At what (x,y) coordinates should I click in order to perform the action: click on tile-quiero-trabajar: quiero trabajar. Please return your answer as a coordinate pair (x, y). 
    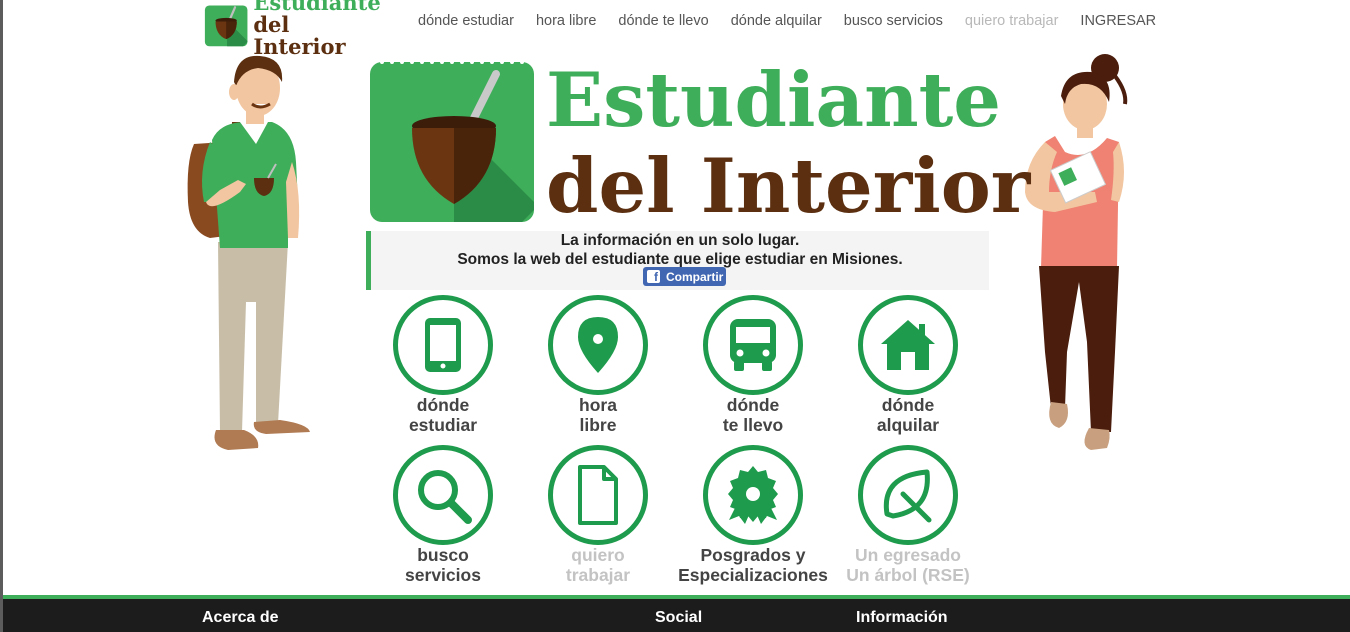
    Looking at the image, I should click on (598, 520).